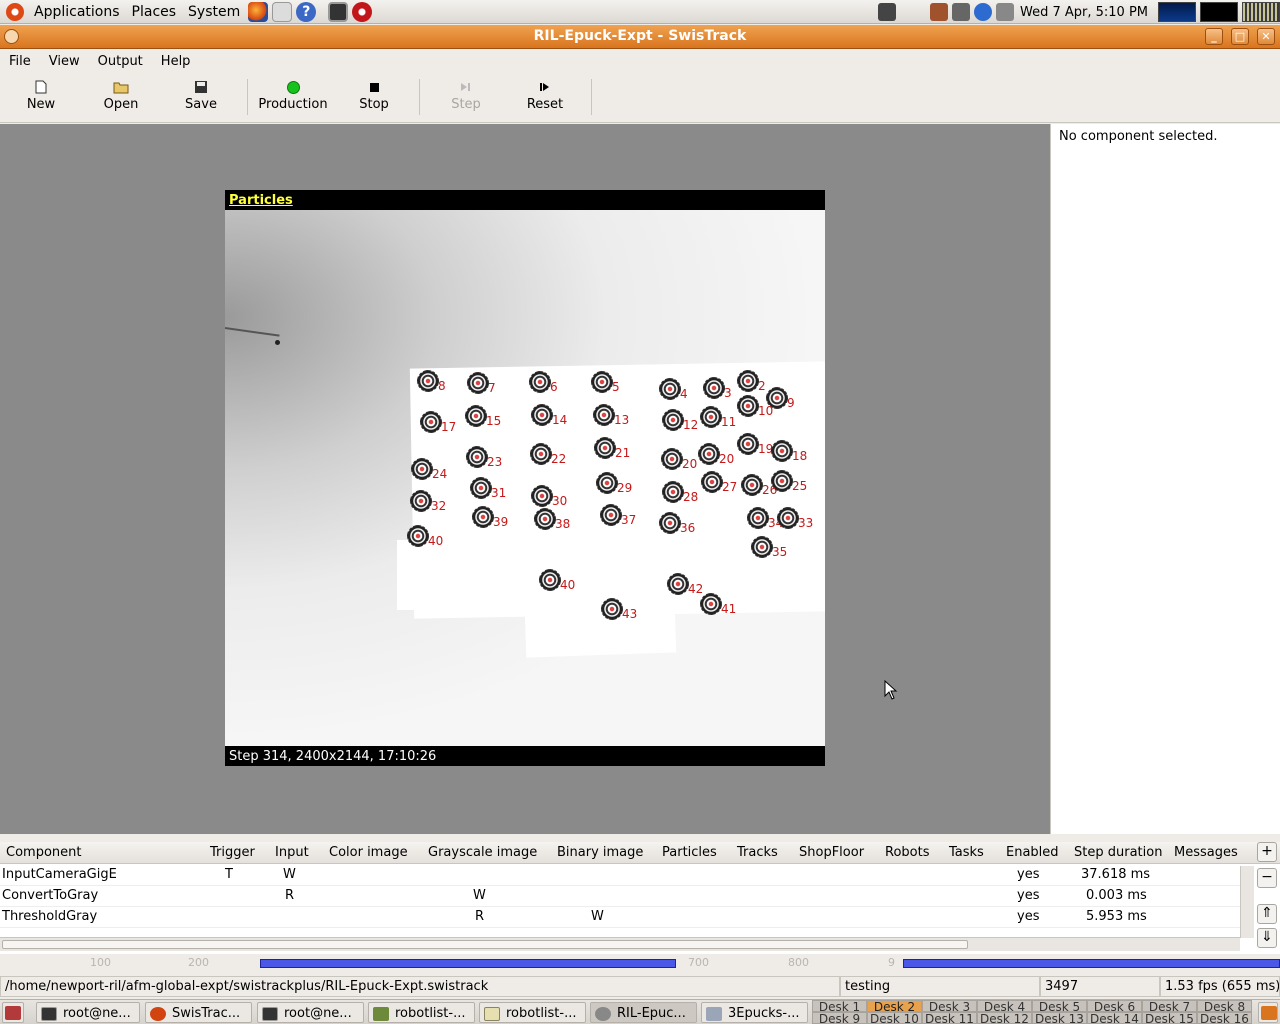  Describe the element at coordinates (120, 61) in the screenshot. I see `menu-output: Output` at that location.